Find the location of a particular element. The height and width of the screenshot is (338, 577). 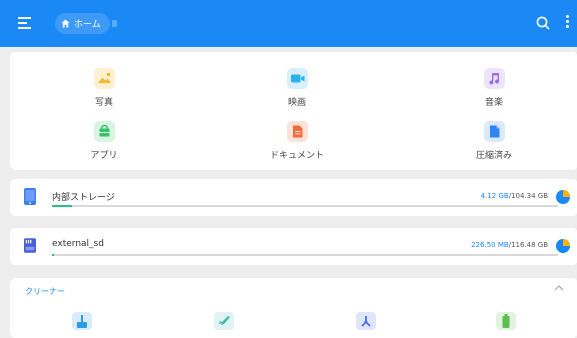

storage-name: external_sd is located at coordinates (78, 244).